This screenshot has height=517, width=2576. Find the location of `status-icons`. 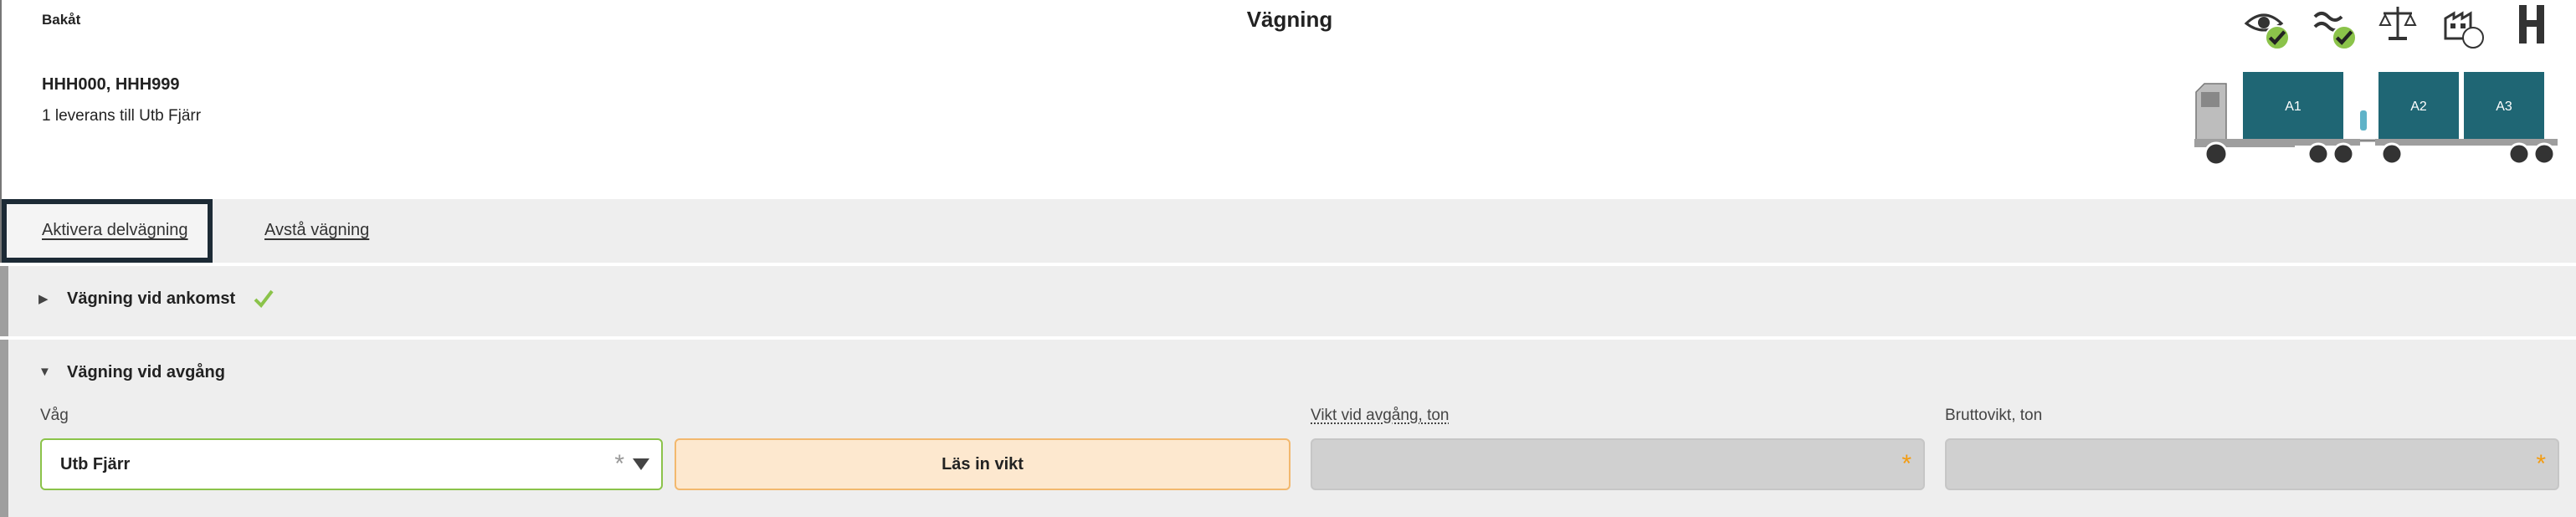

status-icons is located at coordinates (2398, 25).